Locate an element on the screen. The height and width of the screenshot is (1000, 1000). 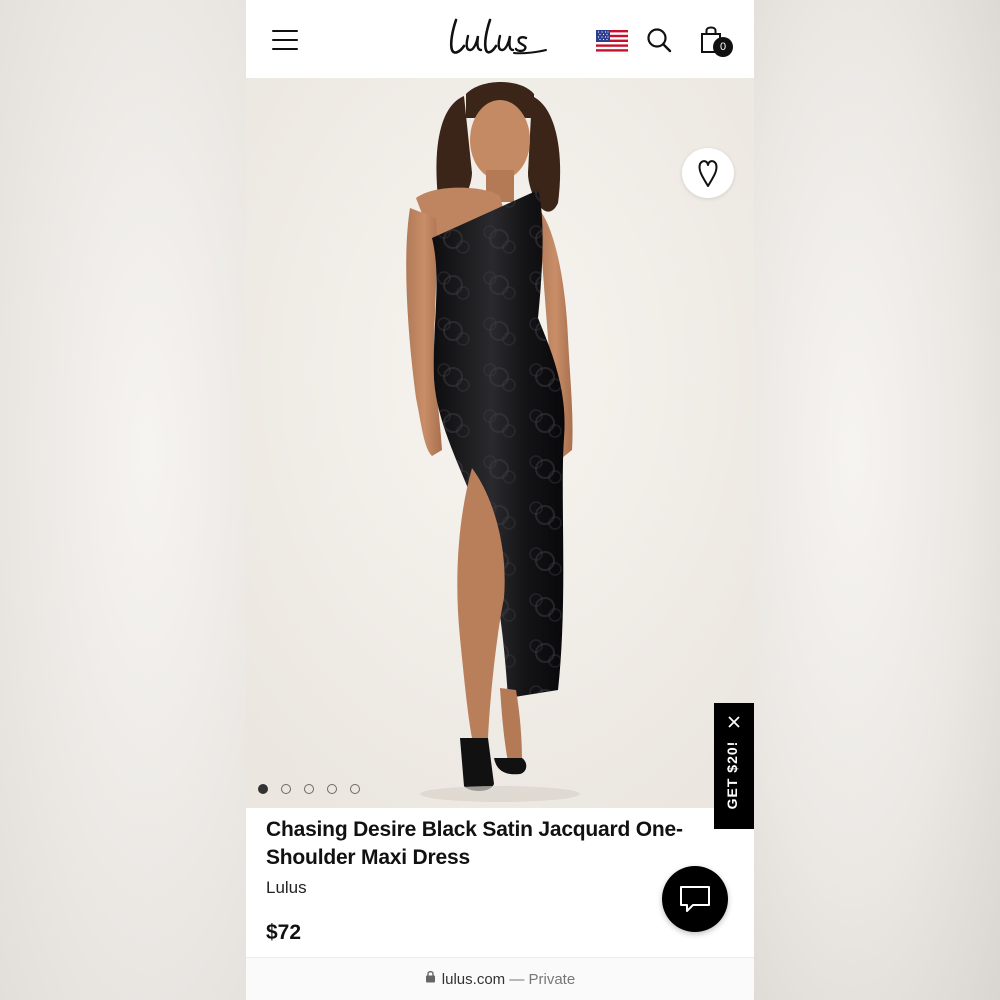
url-domain: lulus.com is located at coordinates (473, 979).